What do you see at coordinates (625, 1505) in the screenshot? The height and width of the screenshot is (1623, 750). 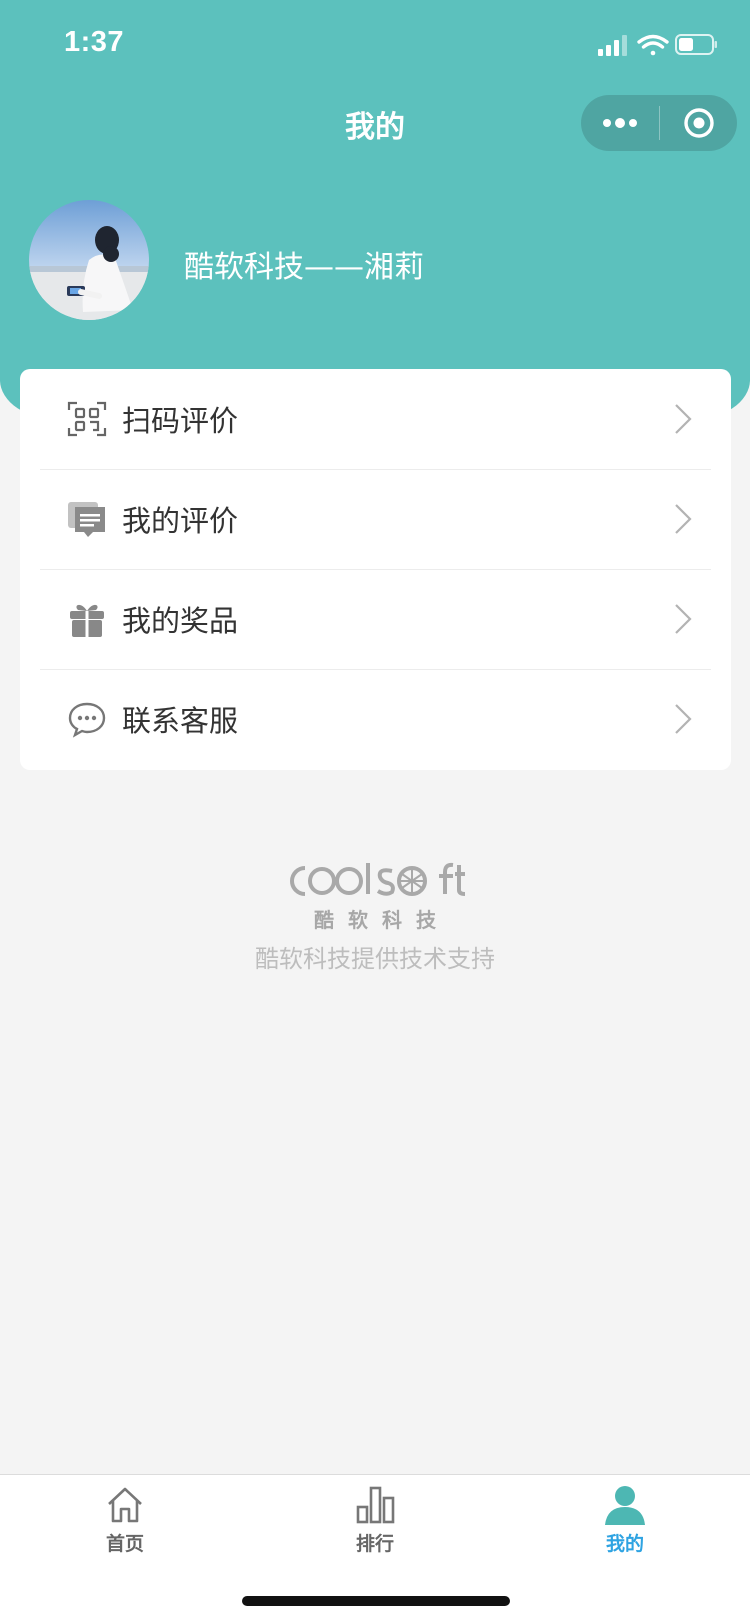 I see `user-icon` at bounding box center [625, 1505].